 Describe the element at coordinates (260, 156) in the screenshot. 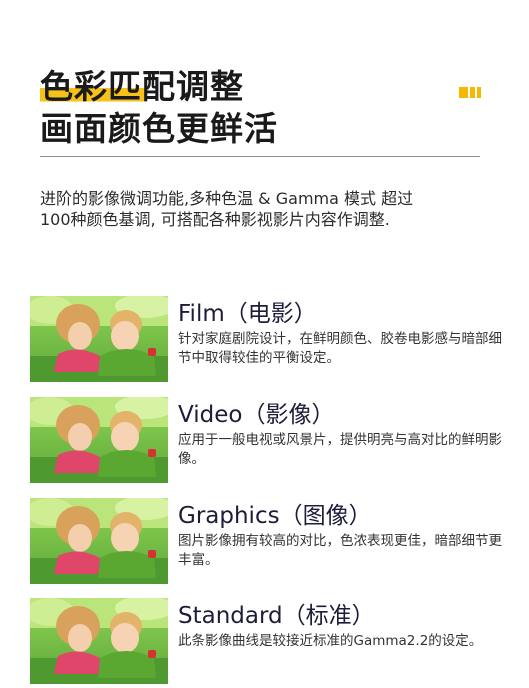

I see `divider` at that location.